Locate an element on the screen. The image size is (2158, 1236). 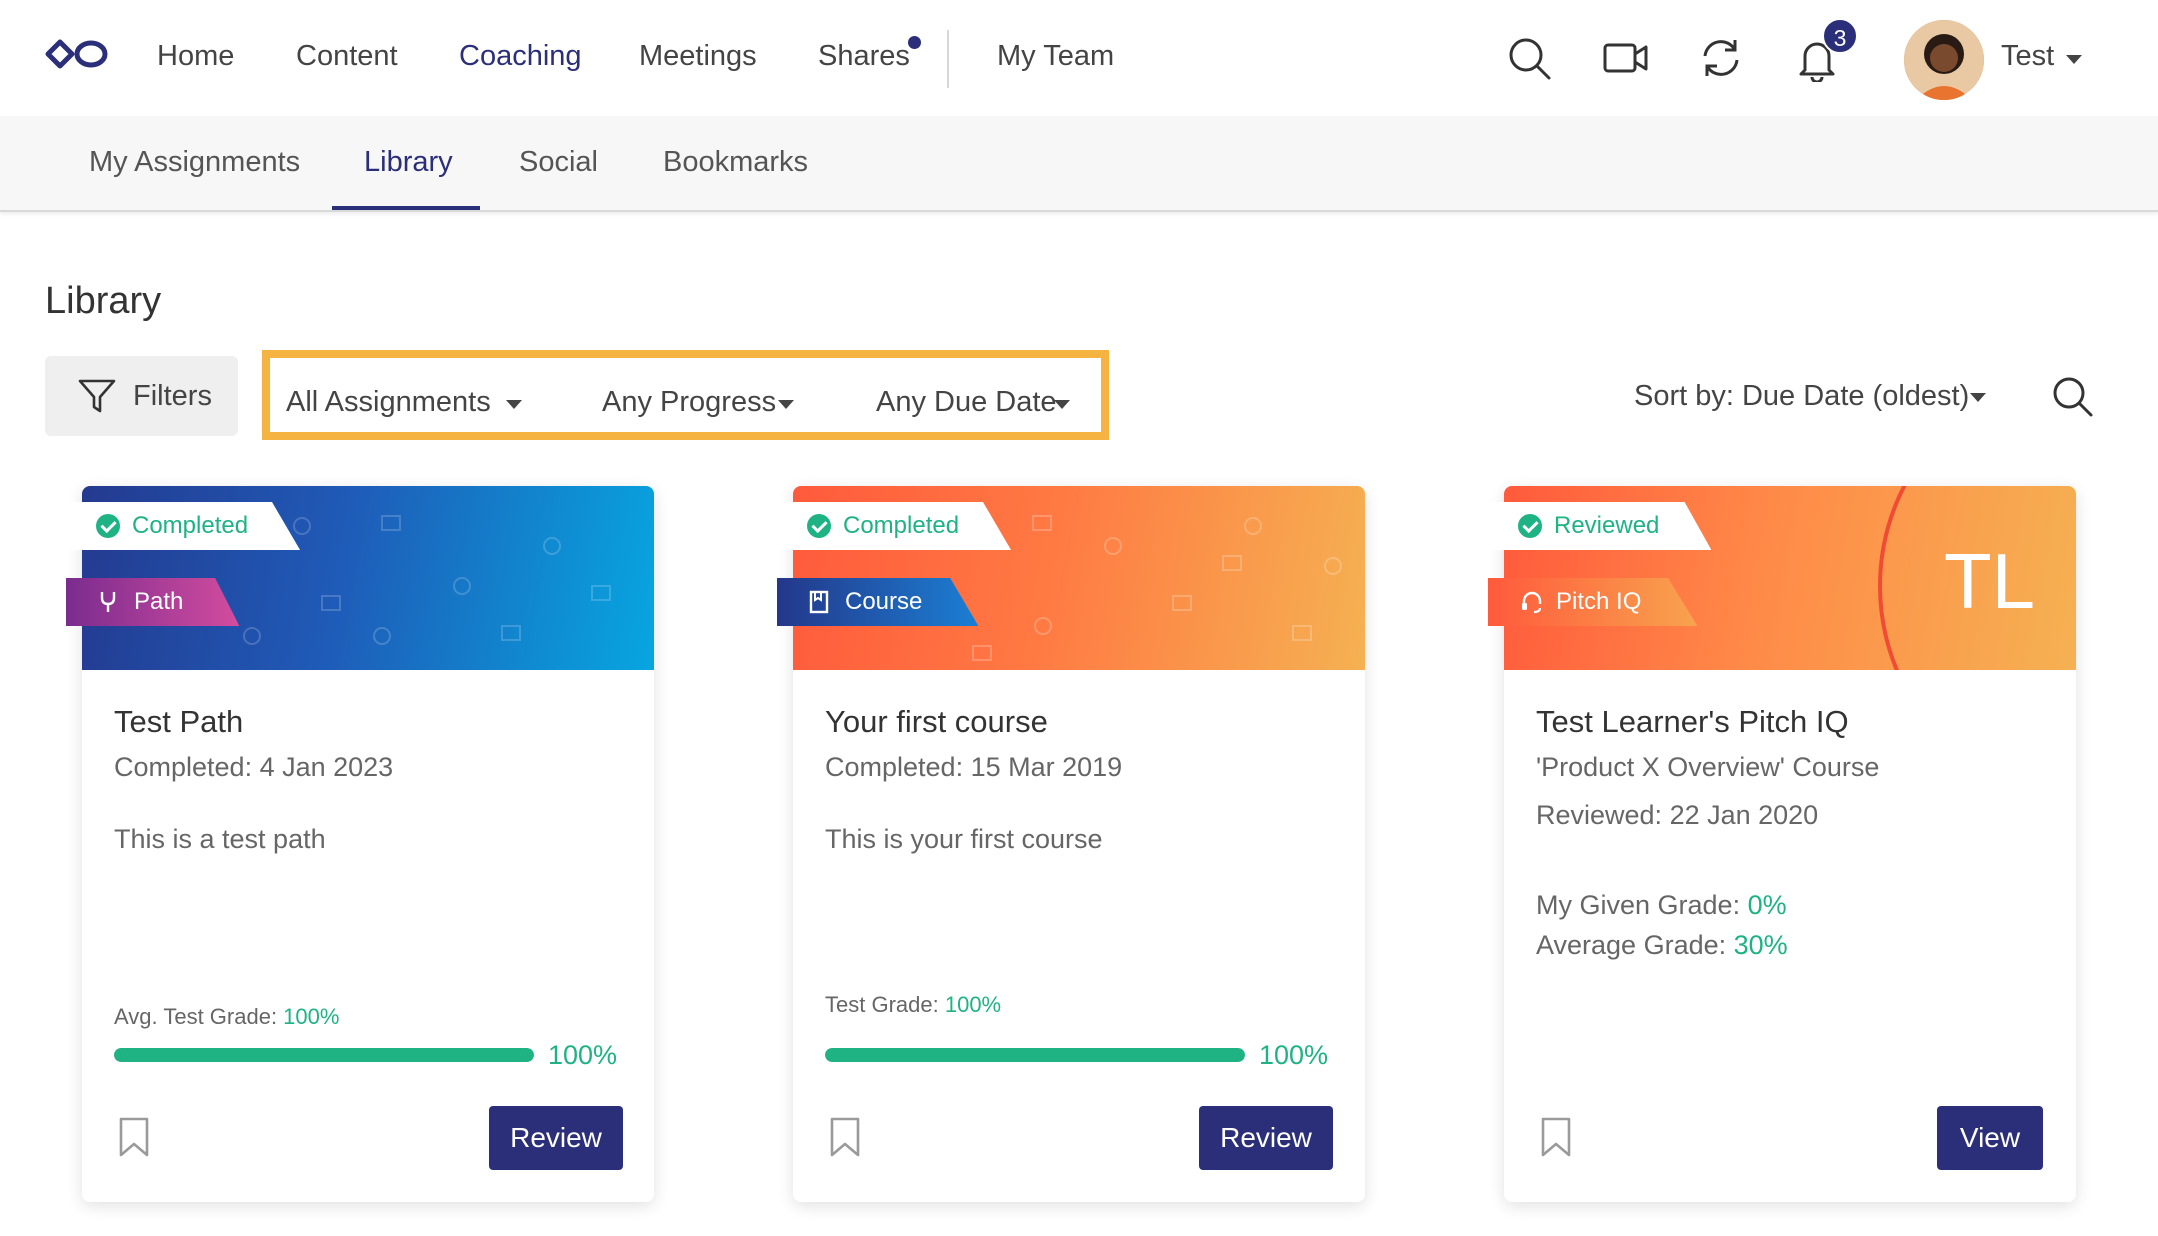
nav-home: Home is located at coordinates (195, 56).